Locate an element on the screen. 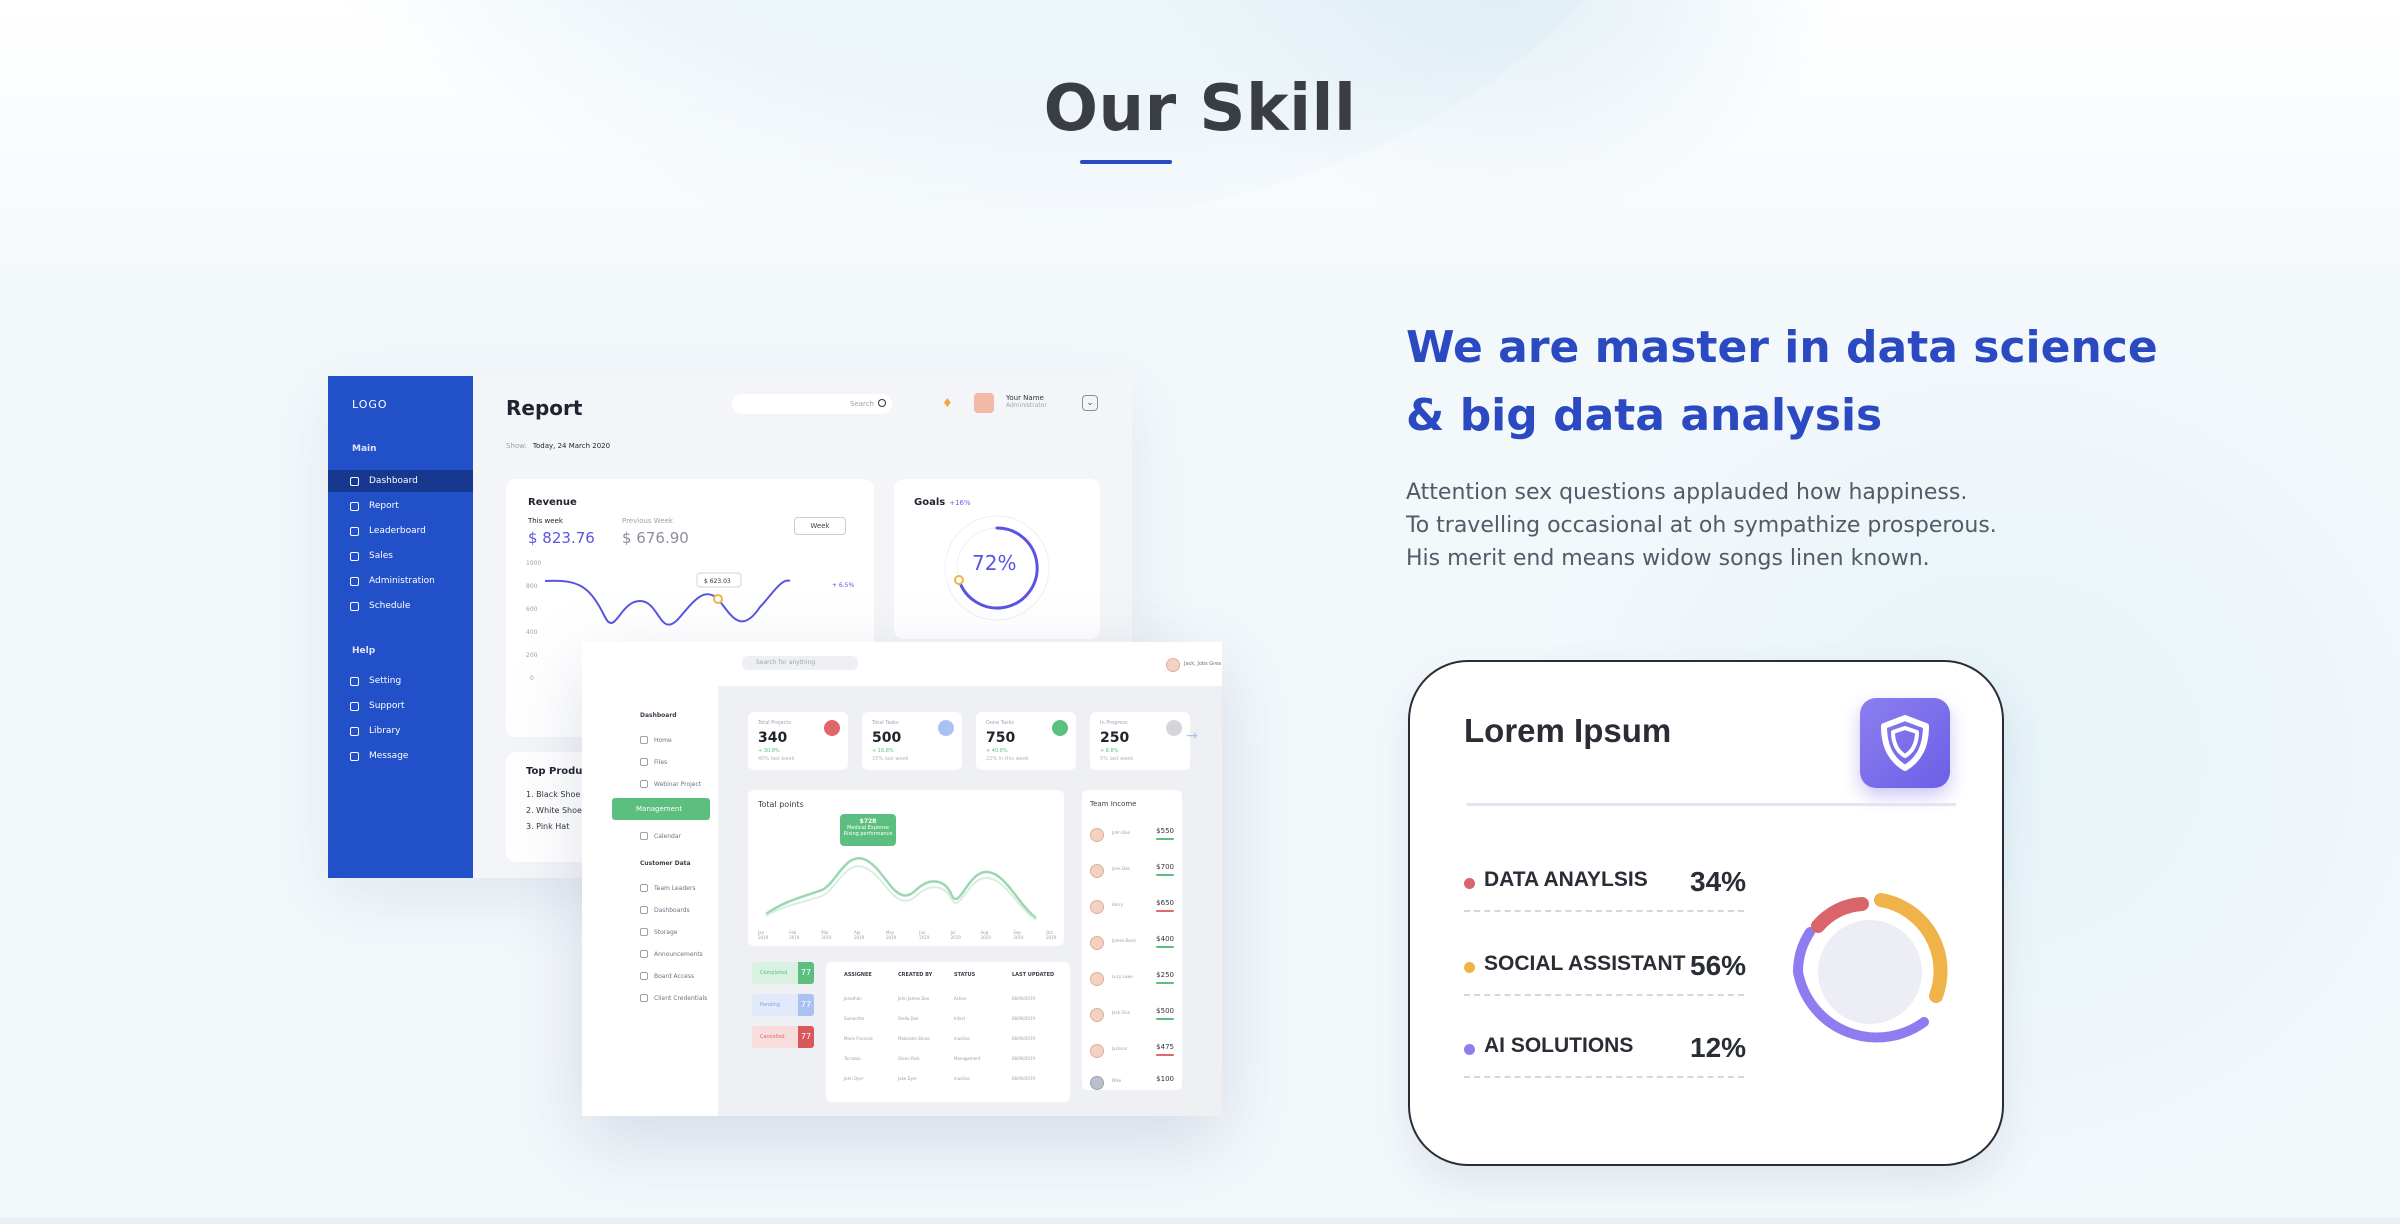 This screenshot has height=1224, width=2400. report-search-input: Search is located at coordinates (812, 404).